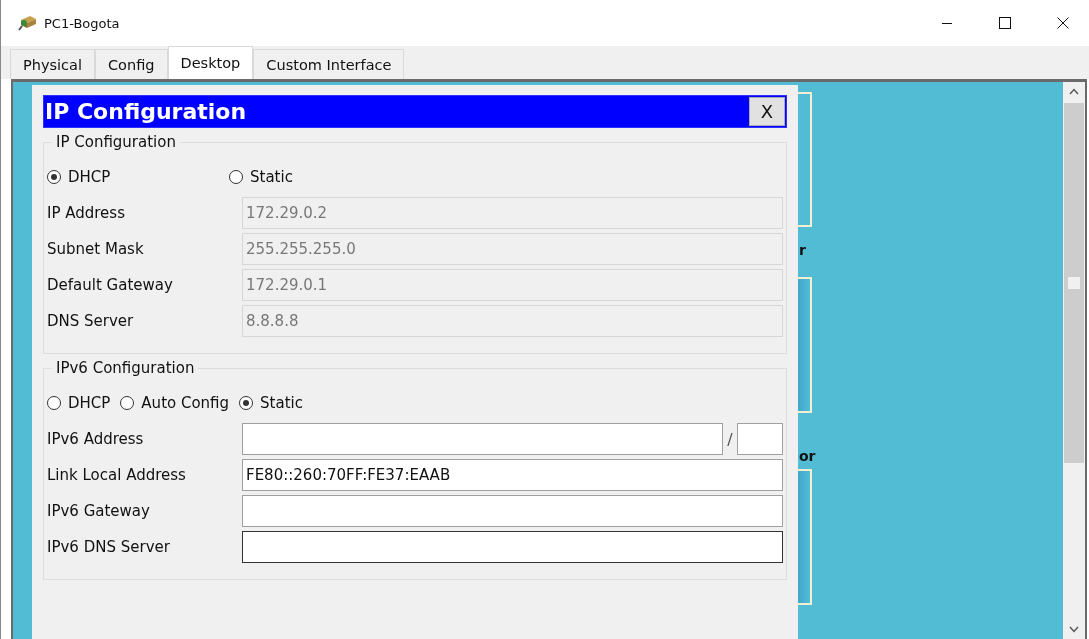 The width and height of the screenshot is (1089, 639). Describe the element at coordinates (175, 403) in the screenshot. I see `radio-button: Auto Config` at that location.